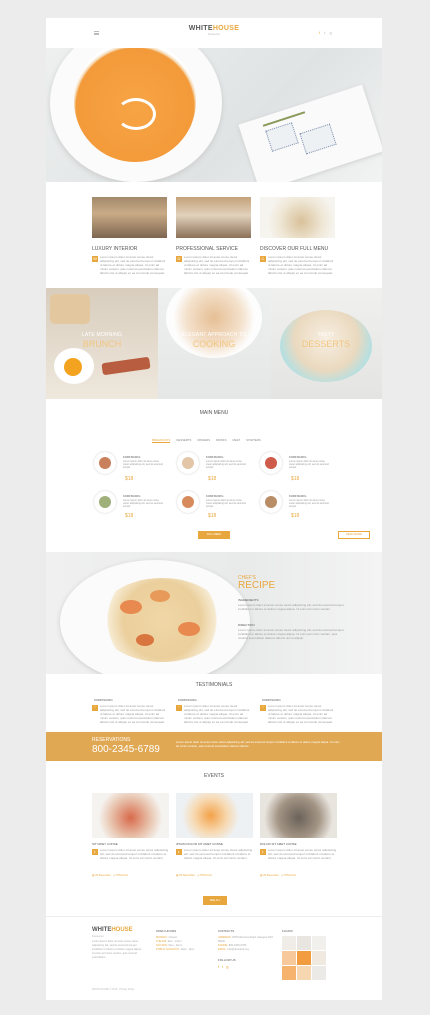  What do you see at coordinates (214, 33) in the screenshot?
I see `site-header: WHITEHOUSE Restaurant f t g` at bounding box center [214, 33].